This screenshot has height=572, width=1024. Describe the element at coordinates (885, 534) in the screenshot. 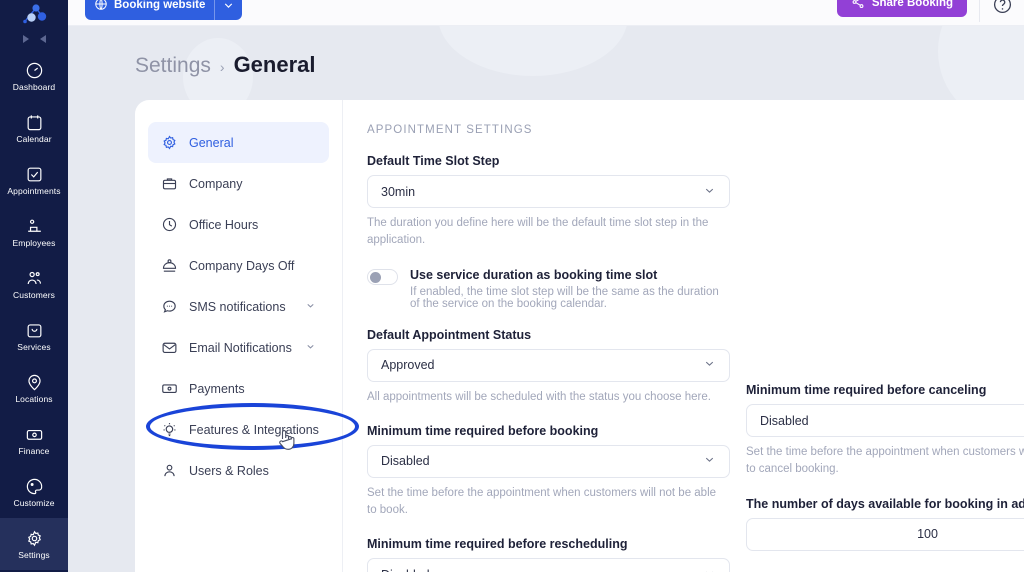

I see `days-in-advance-input: 100` at that location.